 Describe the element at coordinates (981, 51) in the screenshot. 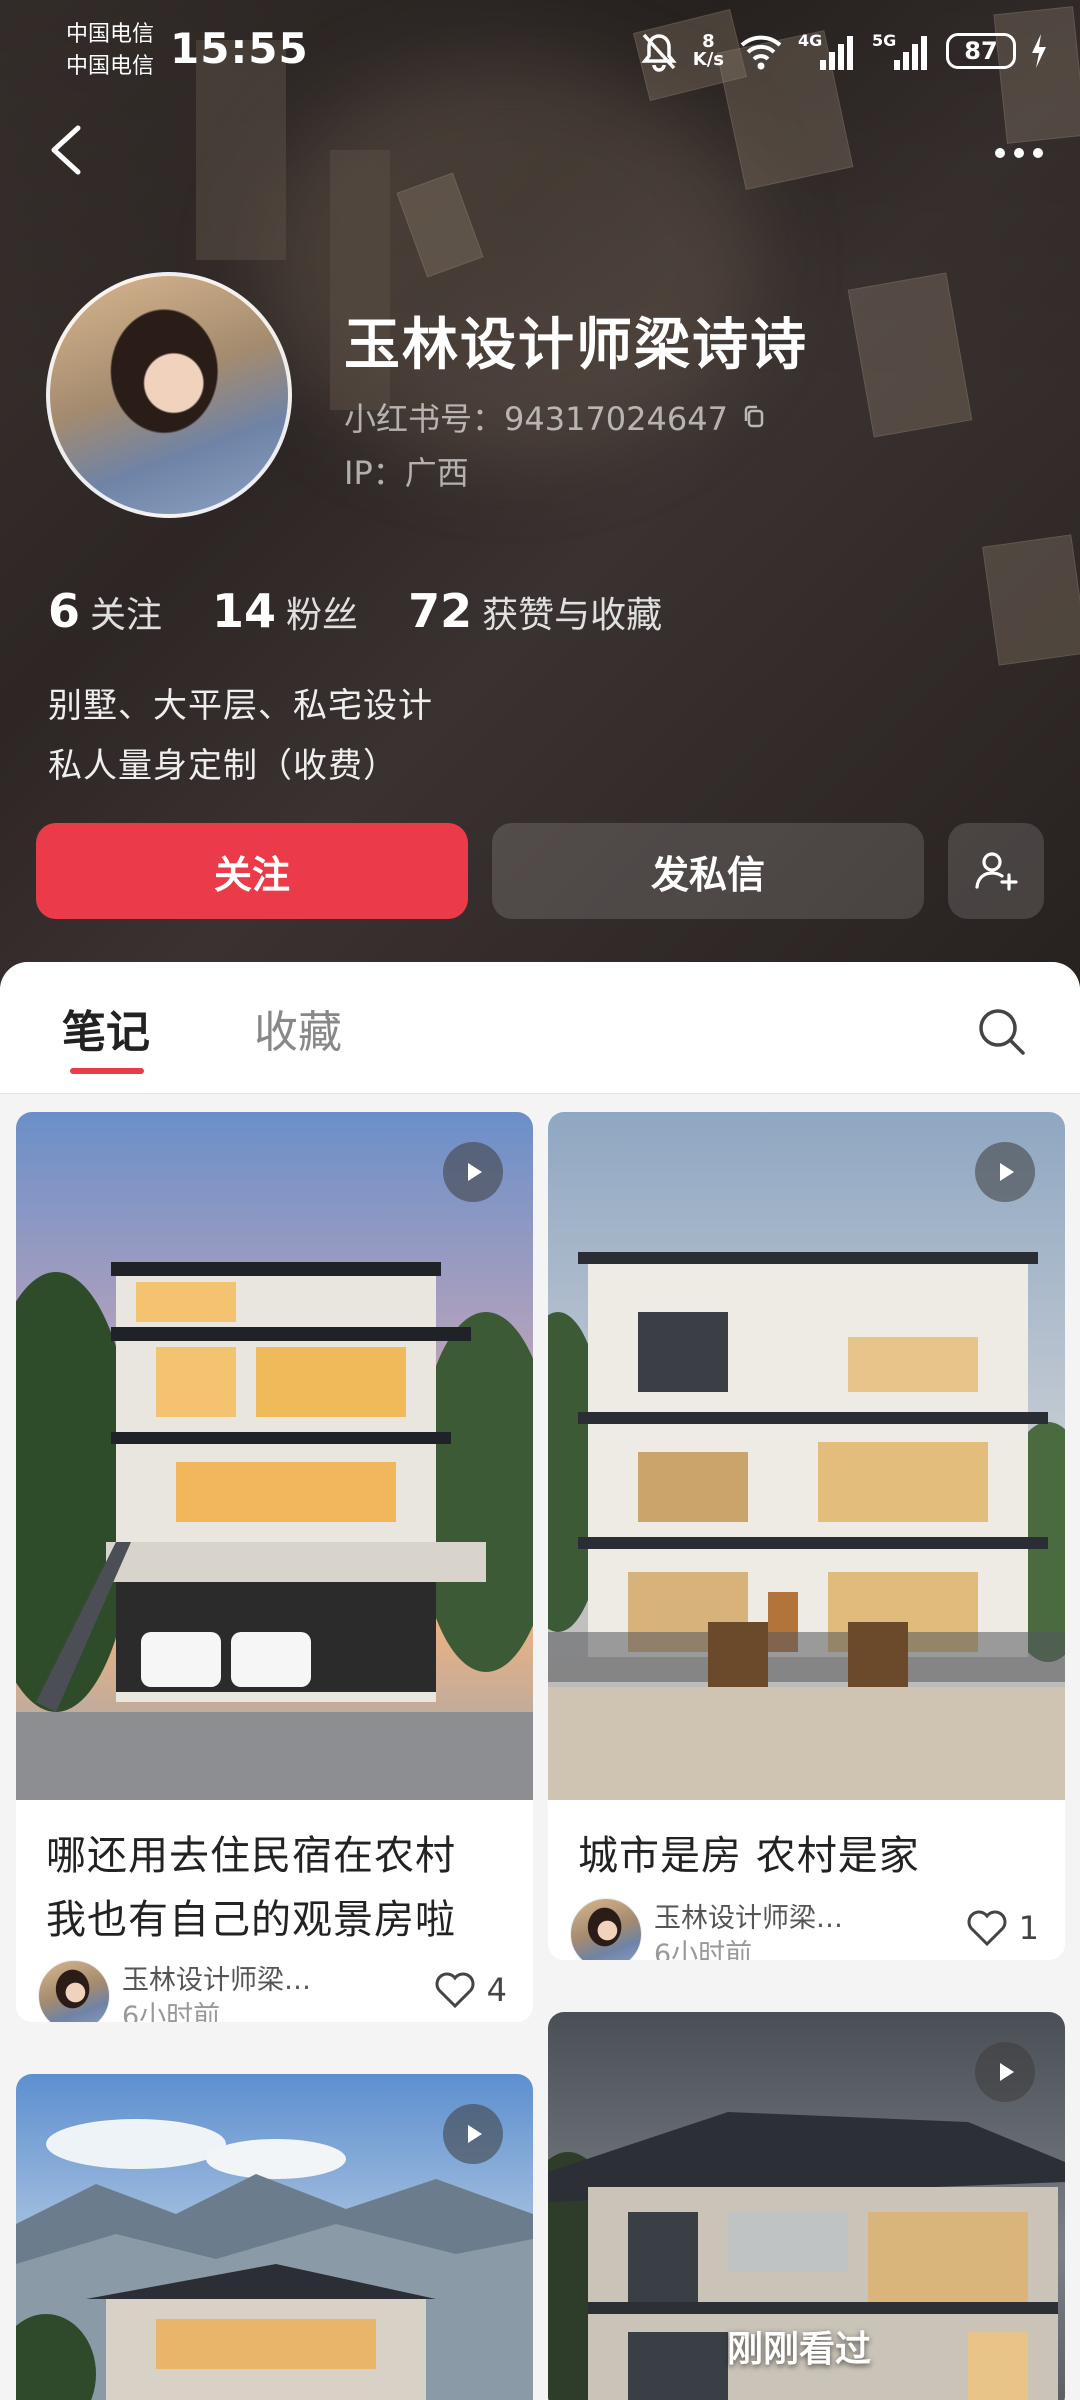

I see `battery-indicator: 87` at that location.